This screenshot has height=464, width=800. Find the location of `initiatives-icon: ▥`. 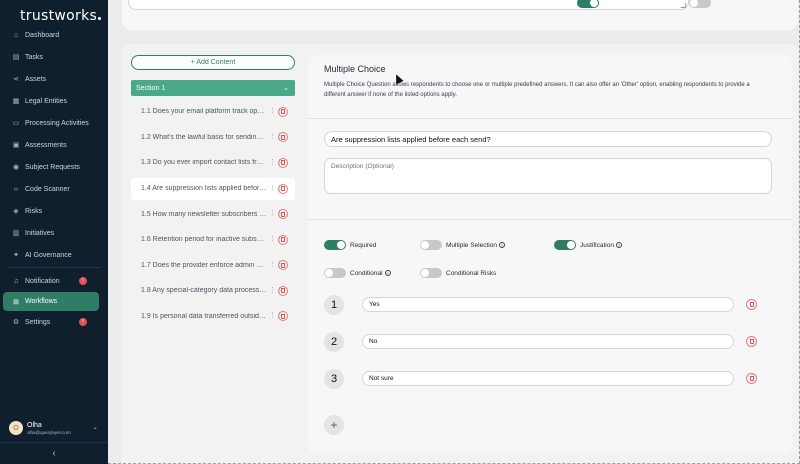

initiatives-icon: ▥ is located at coordinates (16, 233).